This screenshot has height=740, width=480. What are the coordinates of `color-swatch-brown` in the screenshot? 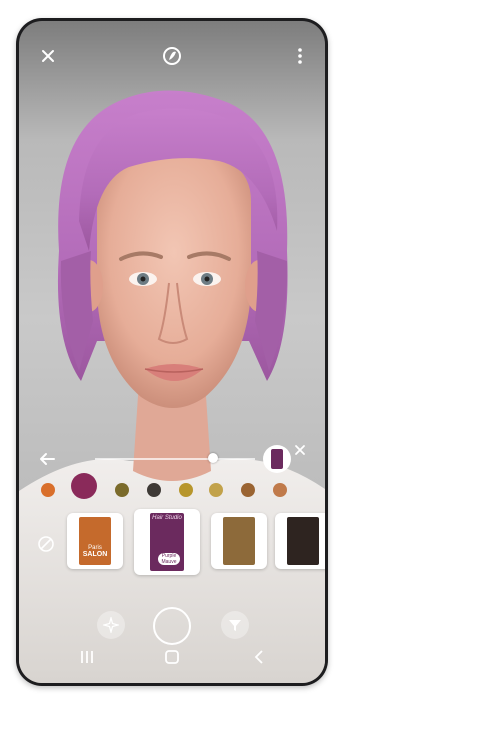 It's located at (248, 490).